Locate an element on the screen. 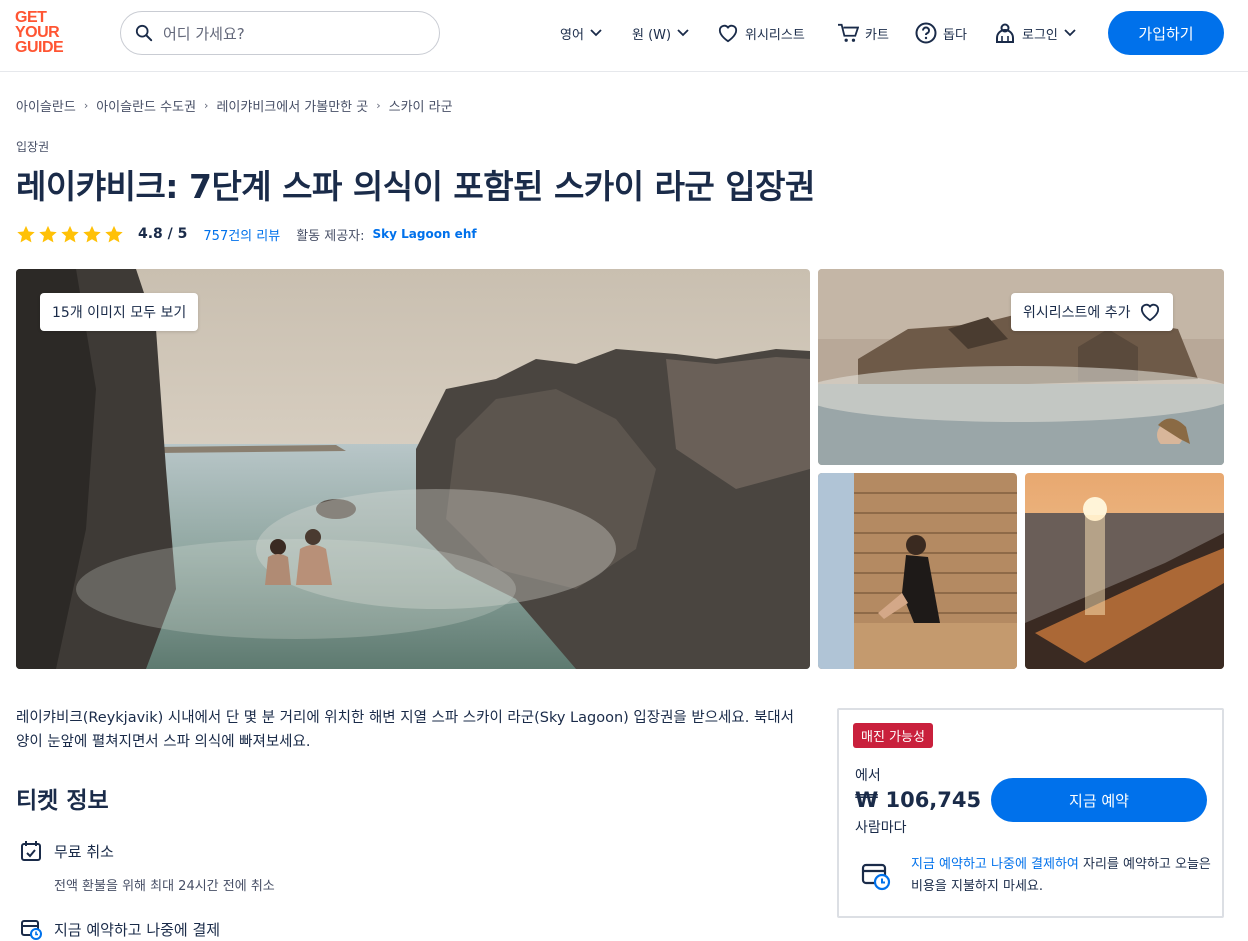 This screenshot has width=1248, height=941. star-rating is located at coordinates (70, 234).